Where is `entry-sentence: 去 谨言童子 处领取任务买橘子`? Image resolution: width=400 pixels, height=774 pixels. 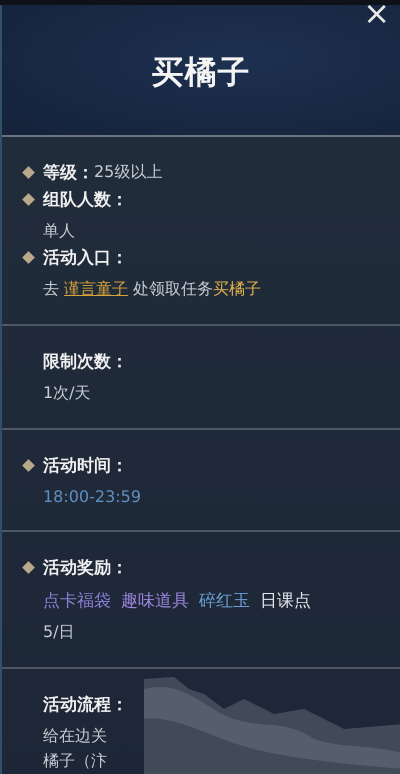 entry-sentence: 去 谨言童子 处领取任务买橘子 is located at coordinates (152, 289).